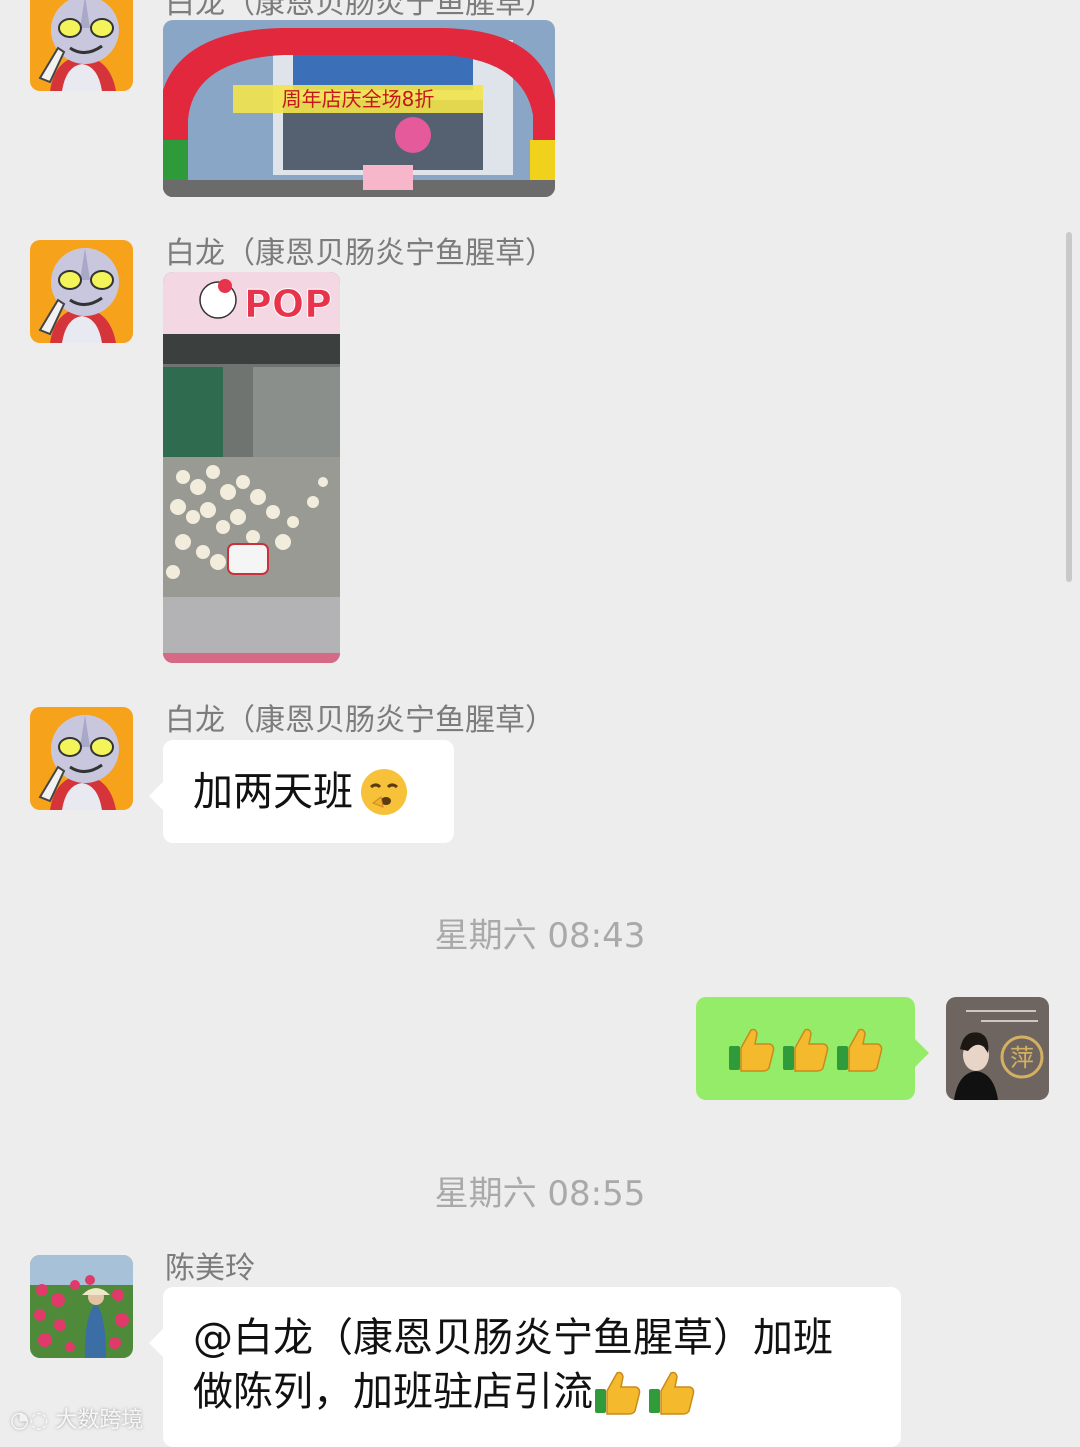 The width and height of the screenshot is (1080, 1447). What do you see at coordinates (210, 1268) in the screenshot?
I see `sender-name: 陈美玲` at bounding box center [210, 1268].